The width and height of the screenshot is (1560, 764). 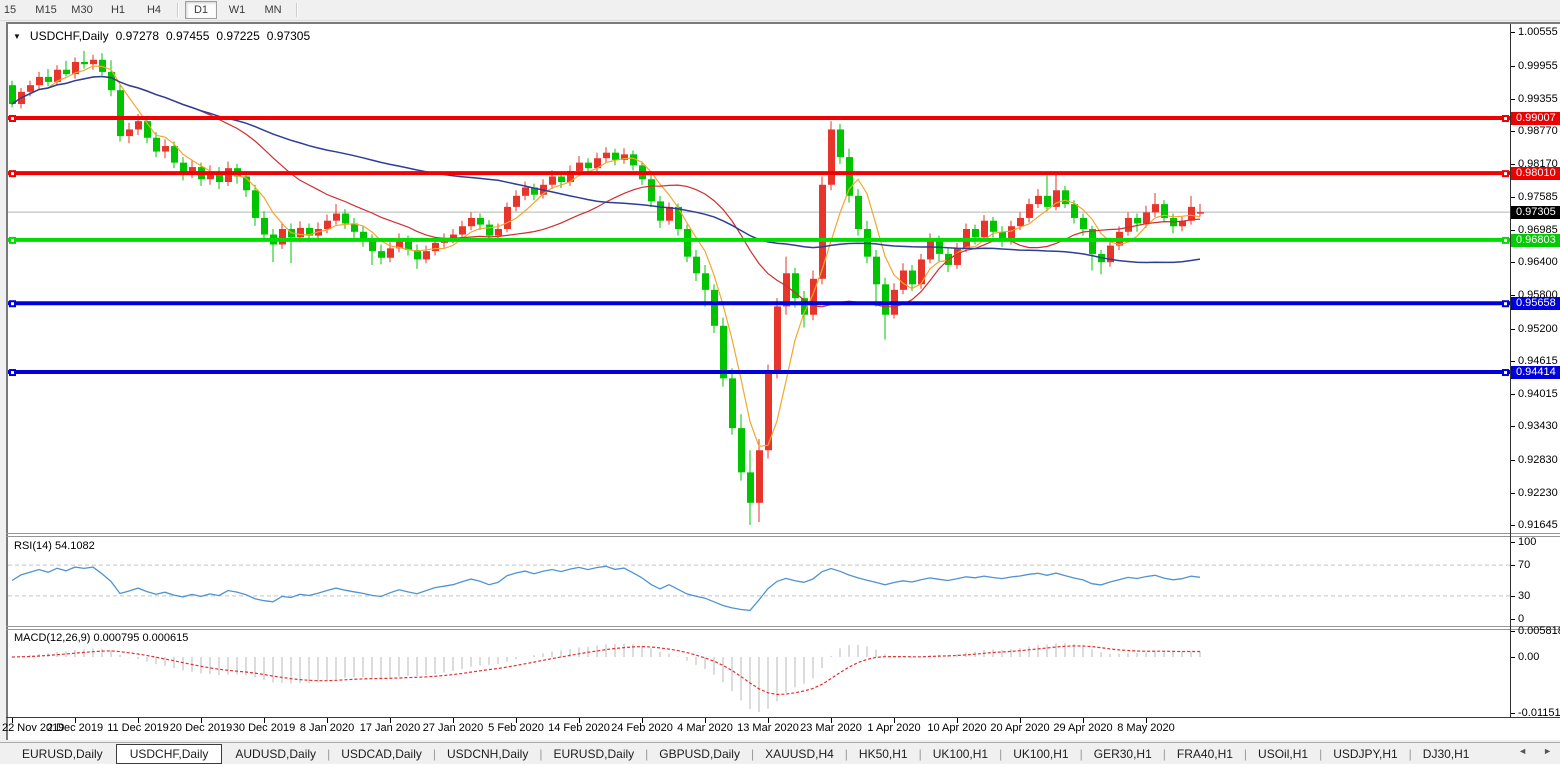 I want to click on timeframe-button-mn: MN, so click(x=273, y=10).